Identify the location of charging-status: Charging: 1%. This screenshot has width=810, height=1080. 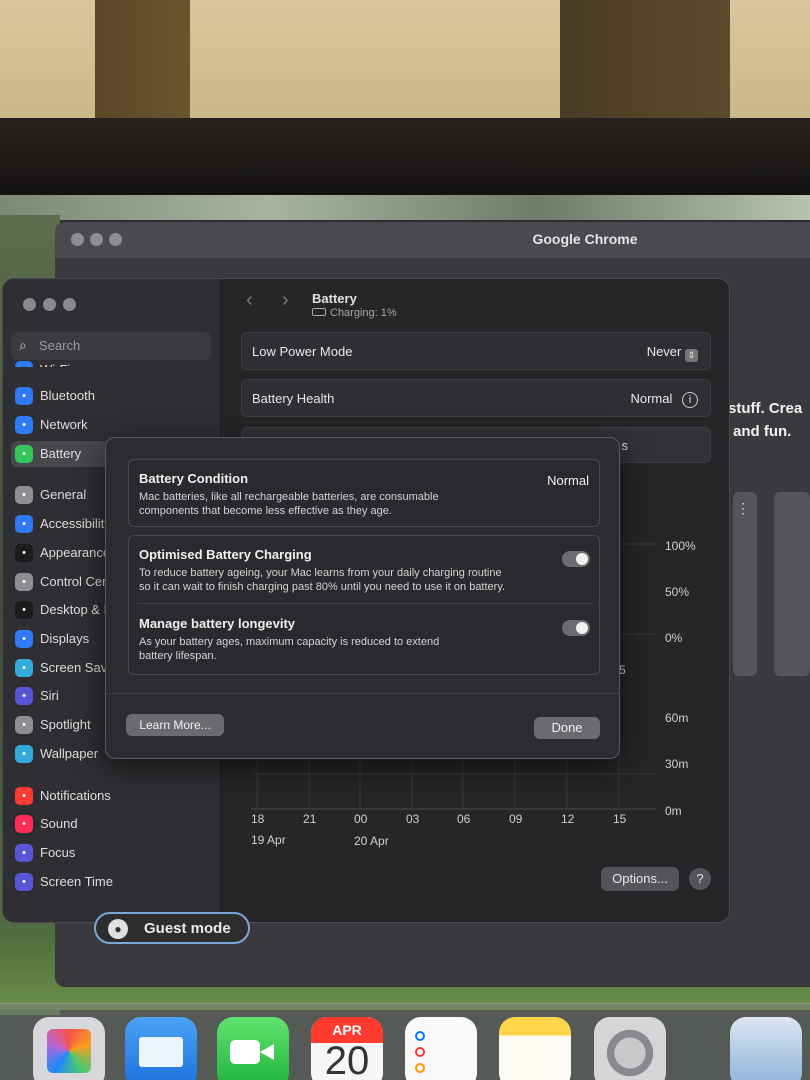
(354, 313).